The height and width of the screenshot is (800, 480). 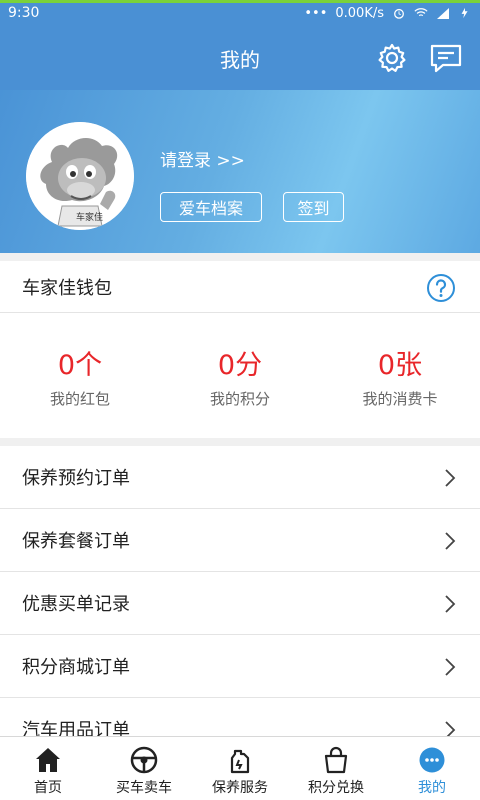 What do you see at coordinates (144, 760) in the screenshot?
I see `steering-wheel-icon` at bounding box center [144, 760].